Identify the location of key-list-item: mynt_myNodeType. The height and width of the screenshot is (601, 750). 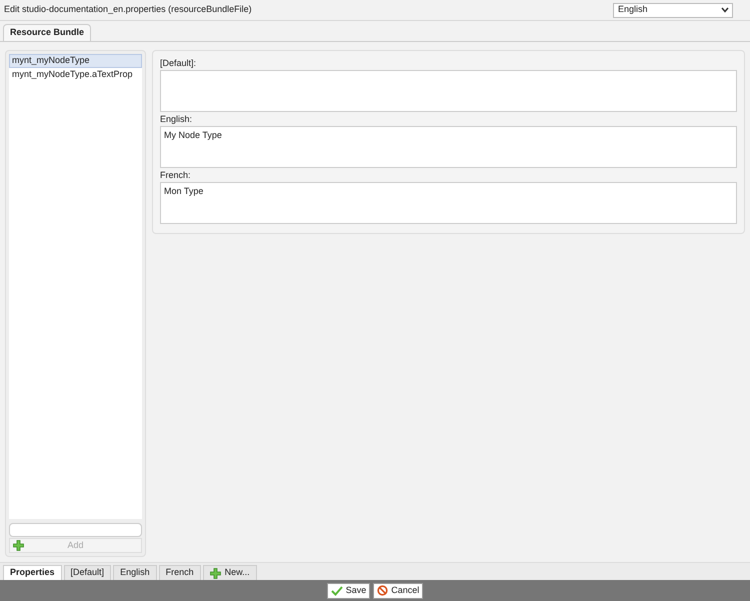
(75, 61).